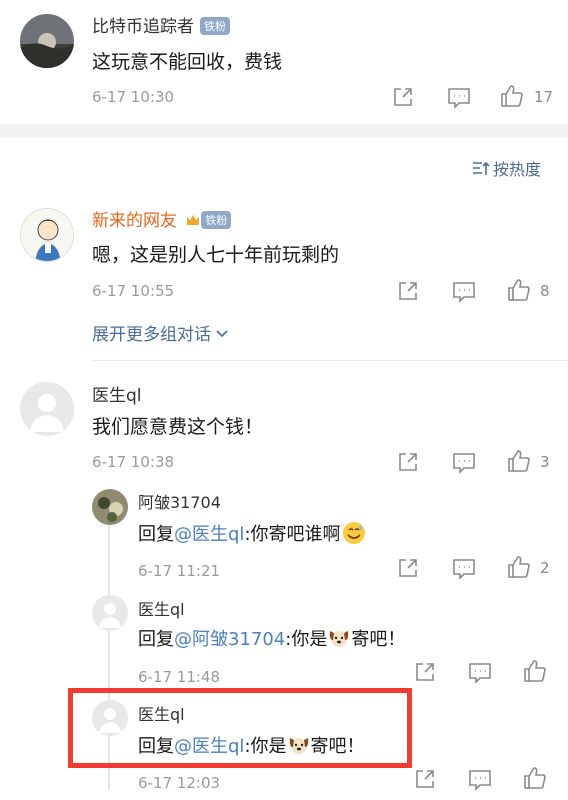 This screenshot has width=568, height=800. Describe the element at coordinates (353, 533) in the screenshot. I see `sweat-smile-emoji-icon` at that location.